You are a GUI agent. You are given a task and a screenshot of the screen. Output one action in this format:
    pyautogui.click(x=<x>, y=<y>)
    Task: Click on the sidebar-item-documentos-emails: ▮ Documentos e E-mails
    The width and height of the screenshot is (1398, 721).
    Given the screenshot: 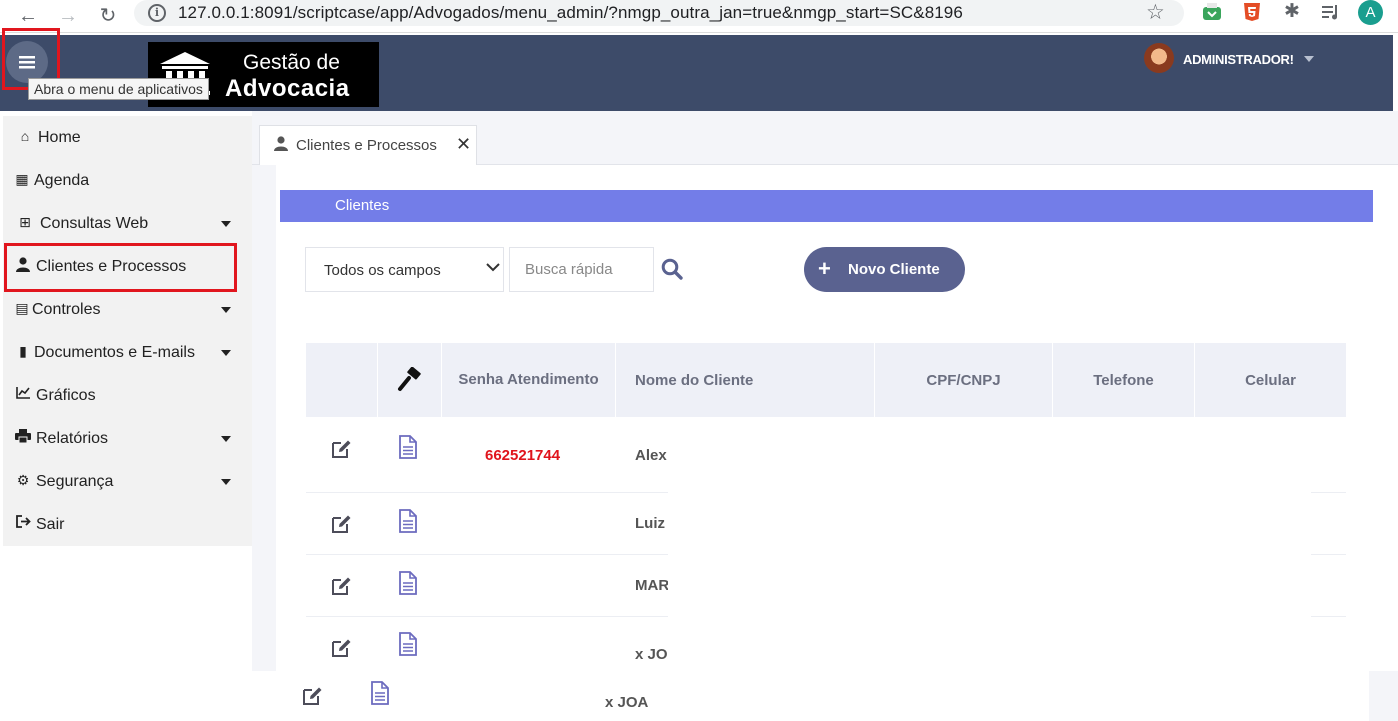 What is the action you would take?
    pyautogui.click(x=127, y=352)
    